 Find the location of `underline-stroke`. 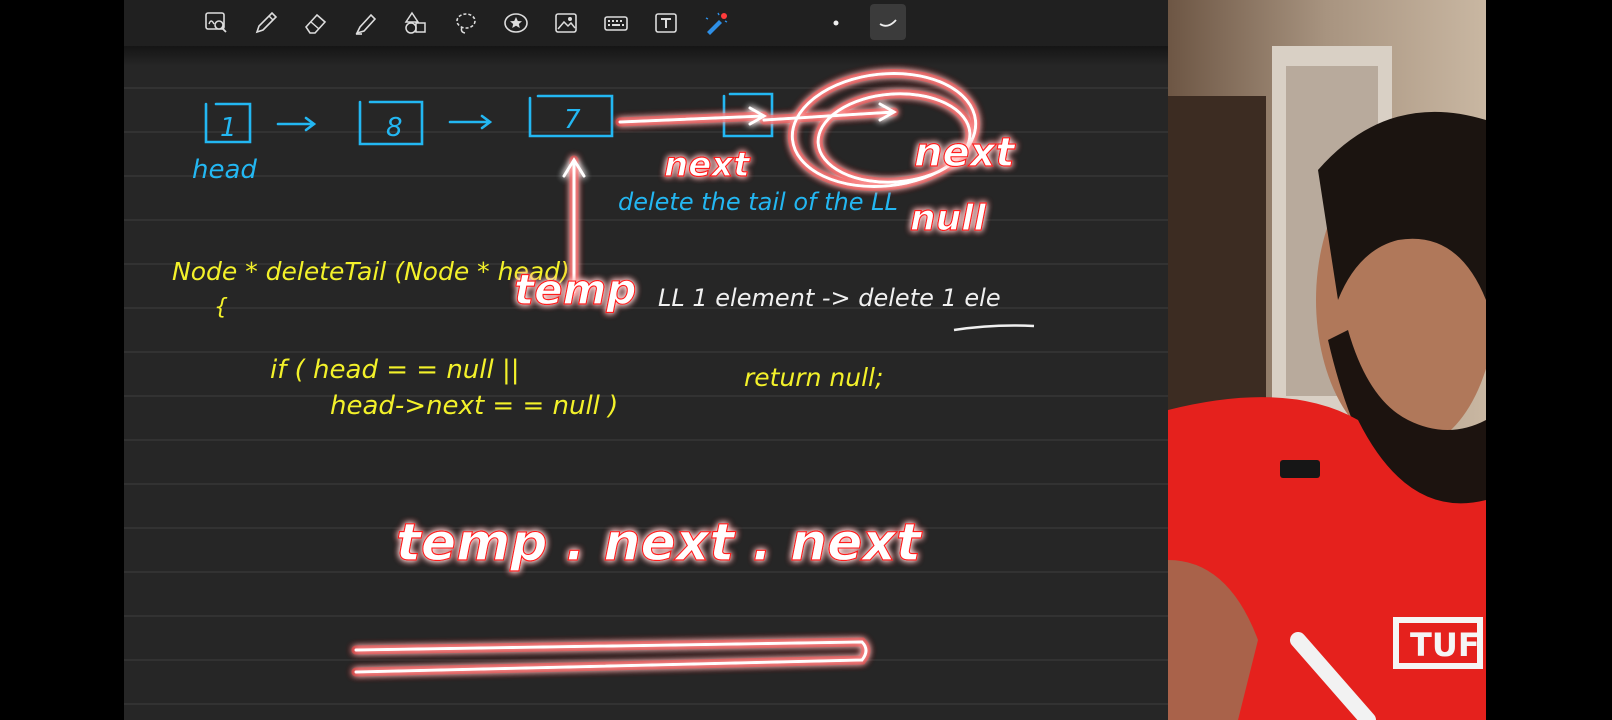

underline-stroke is located at coordinates (994, 328).